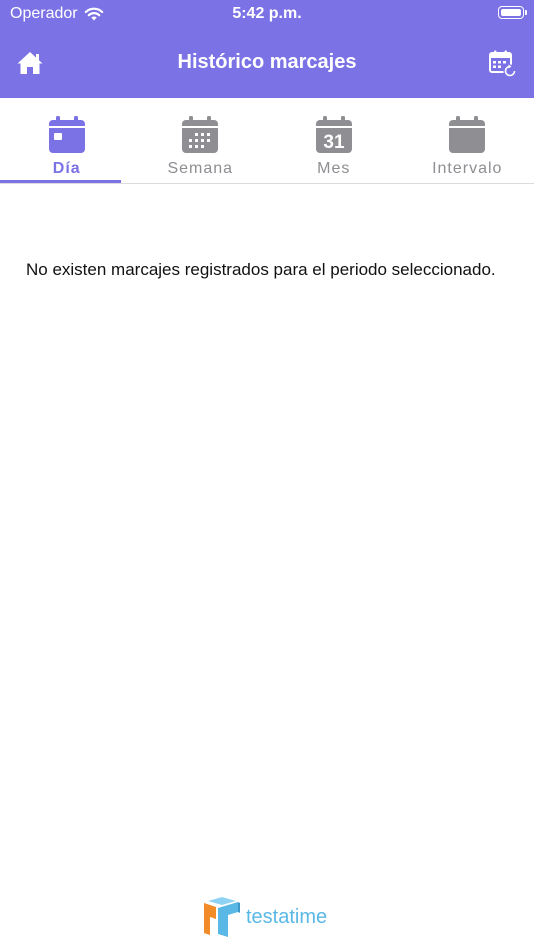 This screenshot has height=950, width=534. I want to click on page-title: Histórico marcajes, so click(267, 62).